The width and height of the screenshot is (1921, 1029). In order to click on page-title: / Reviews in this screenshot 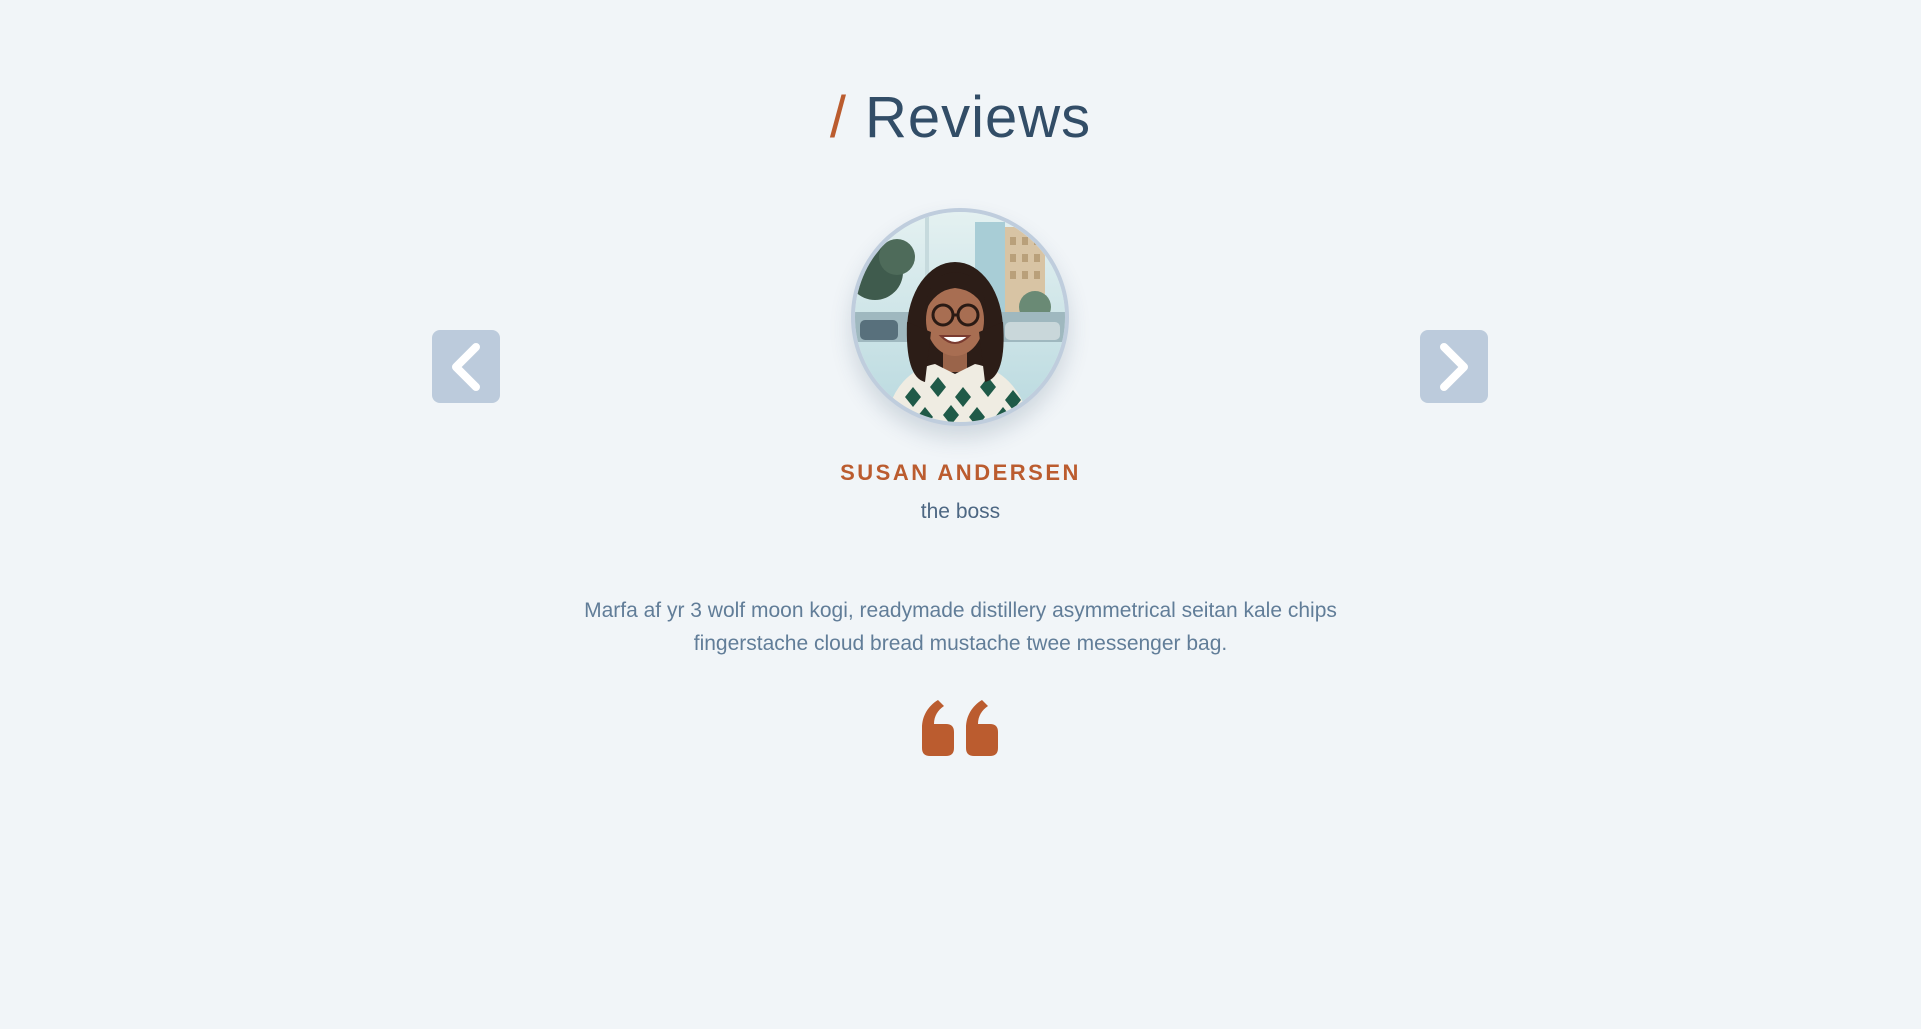, I will do `click(960, 118)`.